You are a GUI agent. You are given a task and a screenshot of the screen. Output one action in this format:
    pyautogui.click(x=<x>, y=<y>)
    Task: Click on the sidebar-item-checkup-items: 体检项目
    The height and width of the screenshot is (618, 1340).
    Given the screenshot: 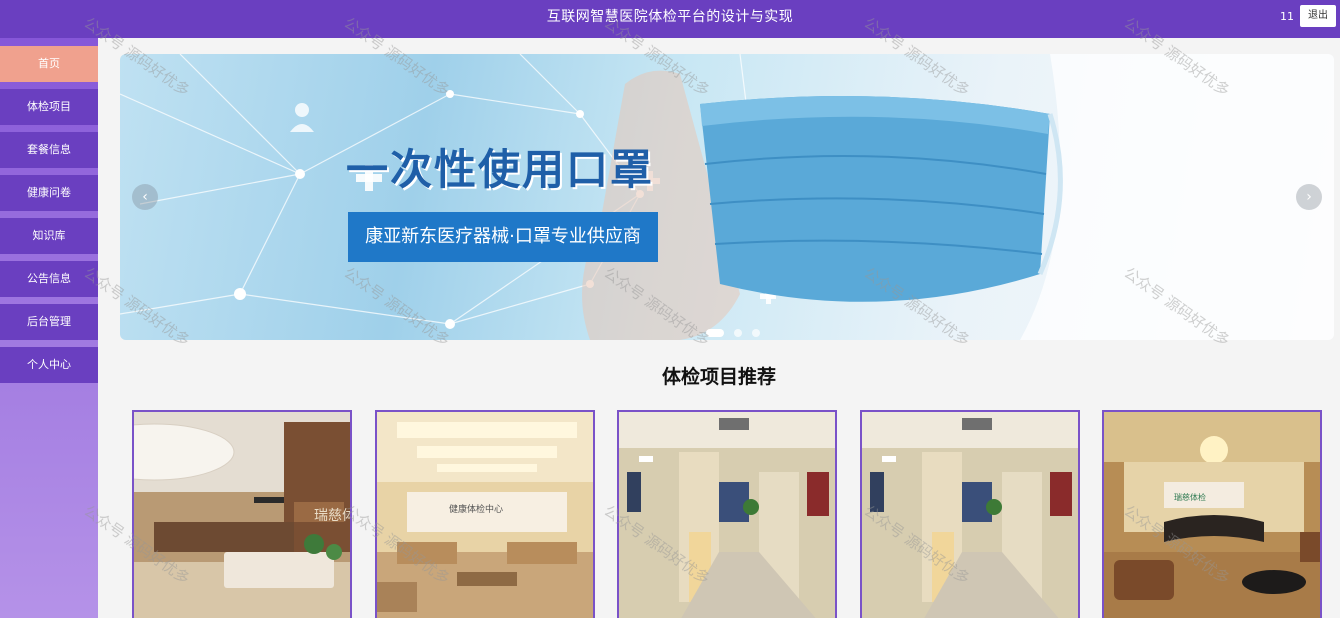 What is the action you would take?
    pyautogui.click(x=49, y=107)
    